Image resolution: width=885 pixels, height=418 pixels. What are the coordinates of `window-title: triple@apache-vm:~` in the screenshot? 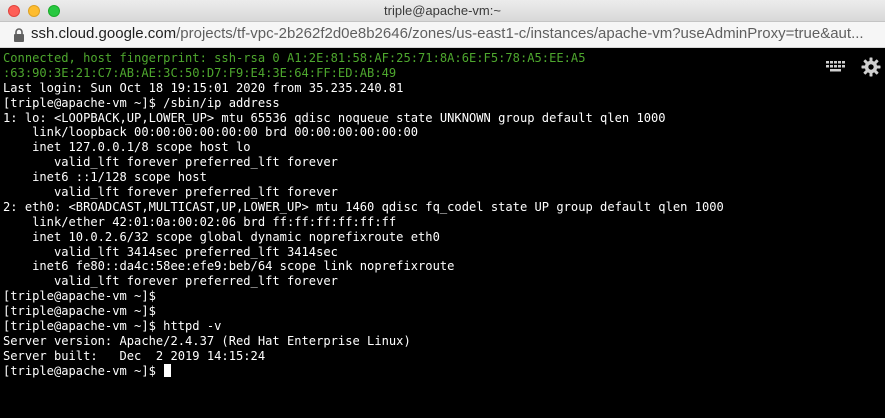 It's located at (442, 10).